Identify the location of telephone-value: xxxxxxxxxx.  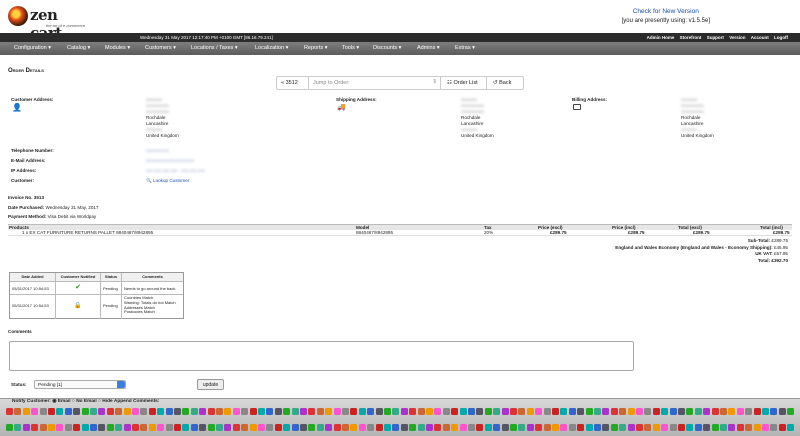
(157, 150).